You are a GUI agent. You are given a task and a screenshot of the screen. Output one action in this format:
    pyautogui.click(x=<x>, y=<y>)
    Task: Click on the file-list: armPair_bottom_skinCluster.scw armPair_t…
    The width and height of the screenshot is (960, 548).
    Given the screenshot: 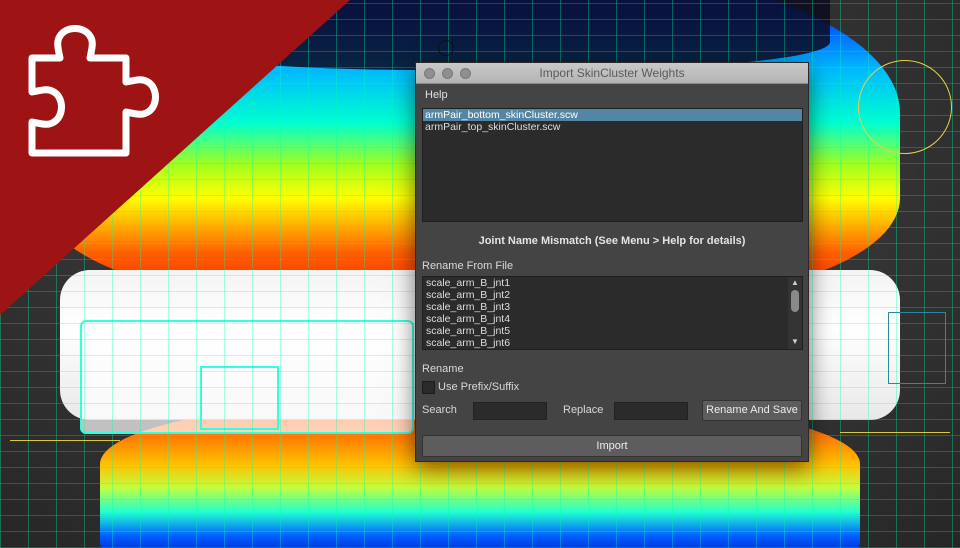 What is the action you would take?
    pyautogui.click(x=612, y=165)
    